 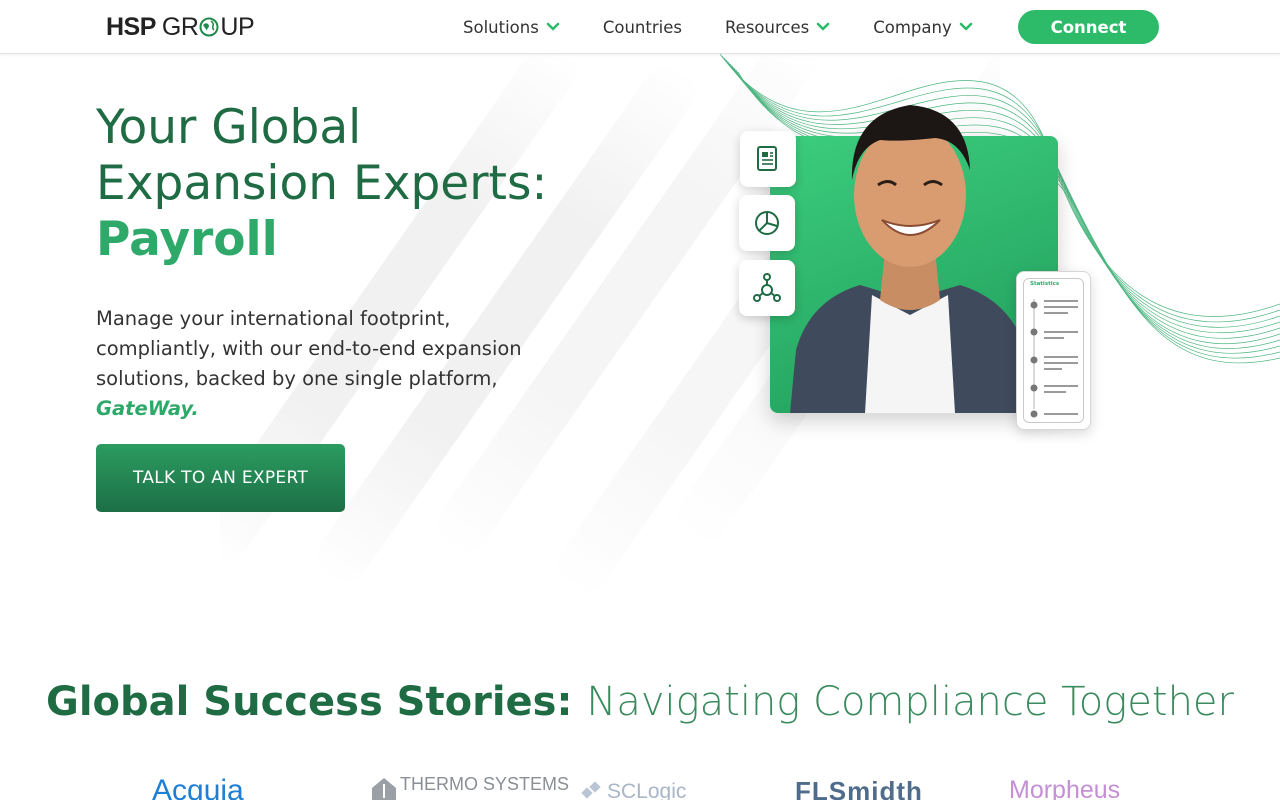 What do you see at coordinates (912, 27) in the screenshot?
I see `nav-company-label: Company` at bounding box center [912, 27].